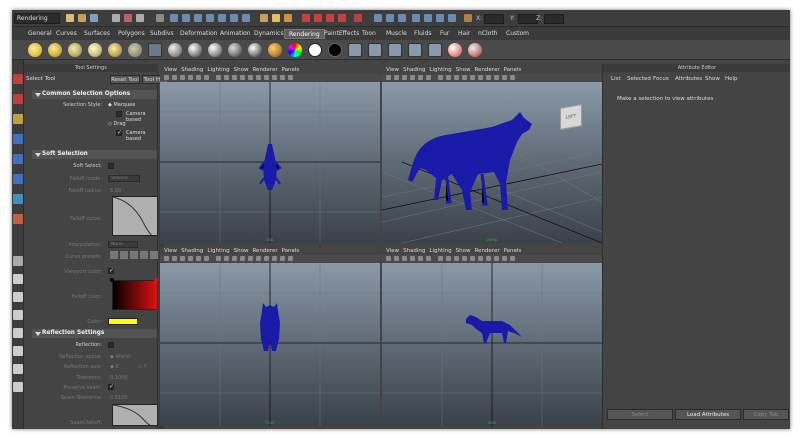 The image size is (800, 438). Describe the element at coordinates (475, 50) in the screenshot. I see `paint-texture-icon` at that location.